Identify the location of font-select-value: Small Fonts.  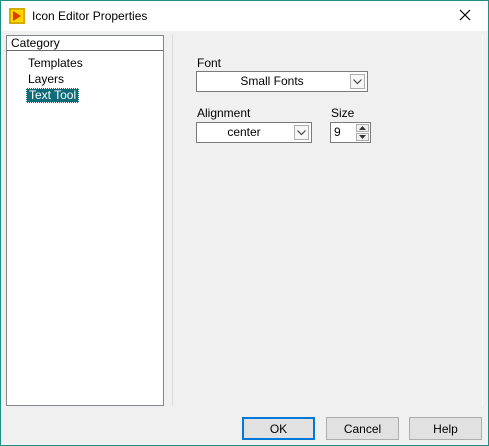
(272, 81).